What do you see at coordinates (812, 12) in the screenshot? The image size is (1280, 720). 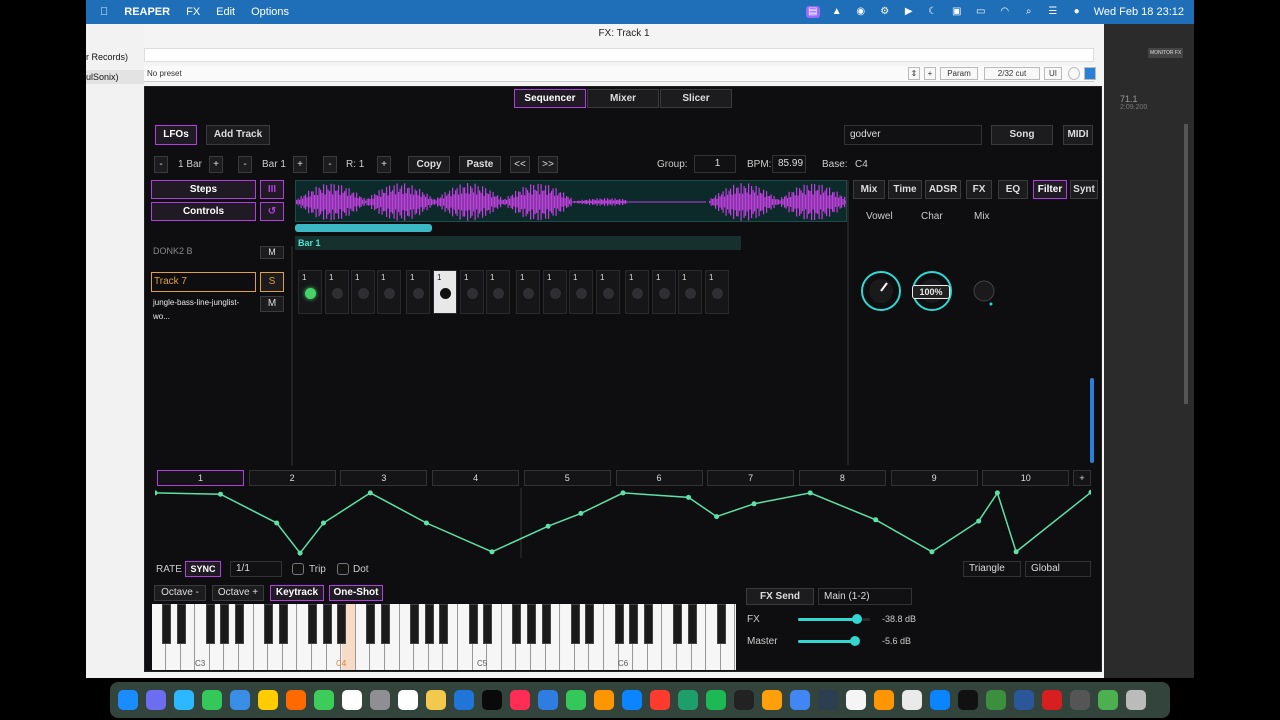 I see `screen-record-icon: ▤` at bounding box center [812, 12].